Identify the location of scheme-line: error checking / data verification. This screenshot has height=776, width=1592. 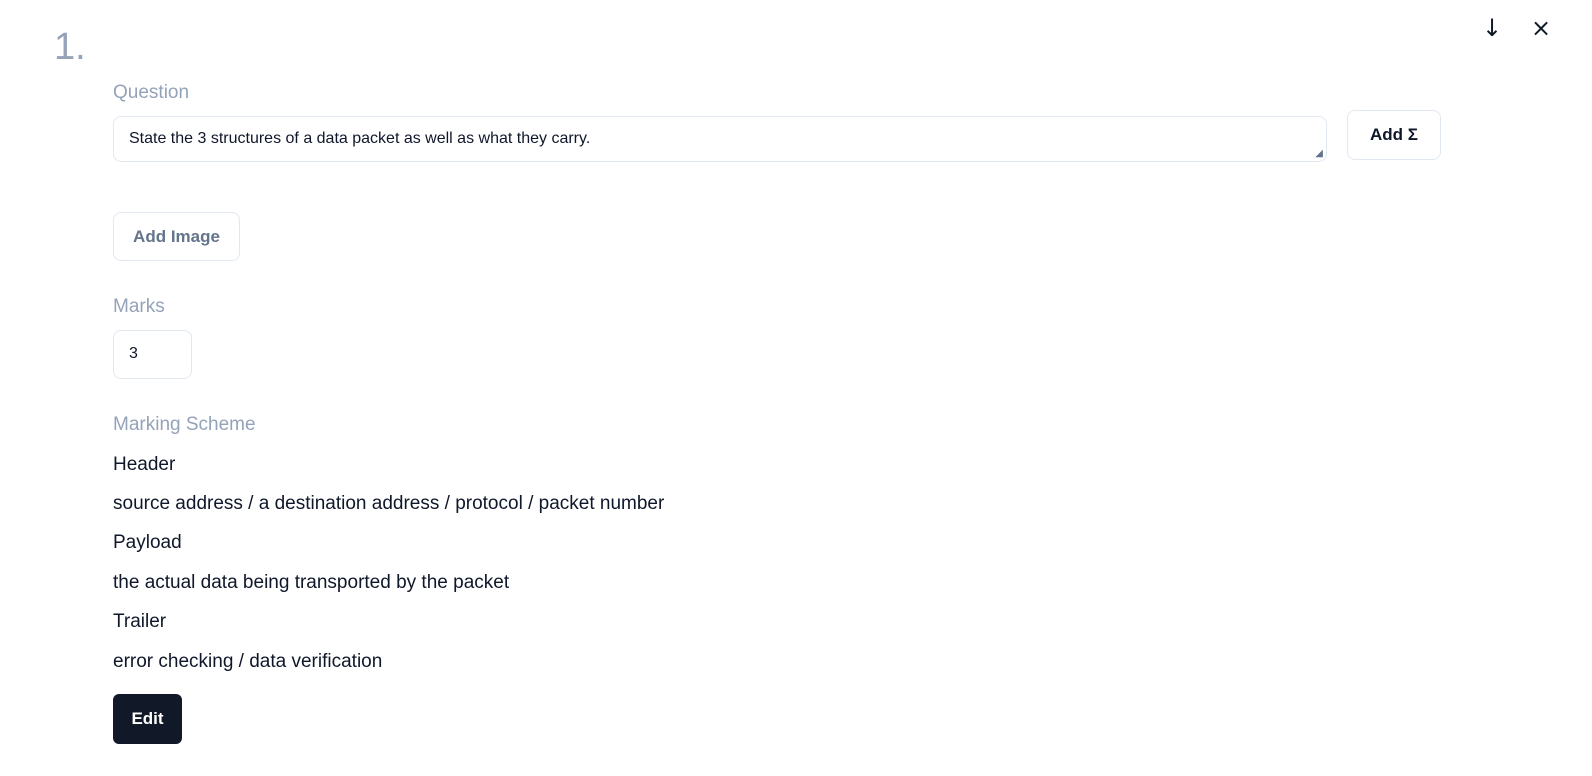
(248, 661).